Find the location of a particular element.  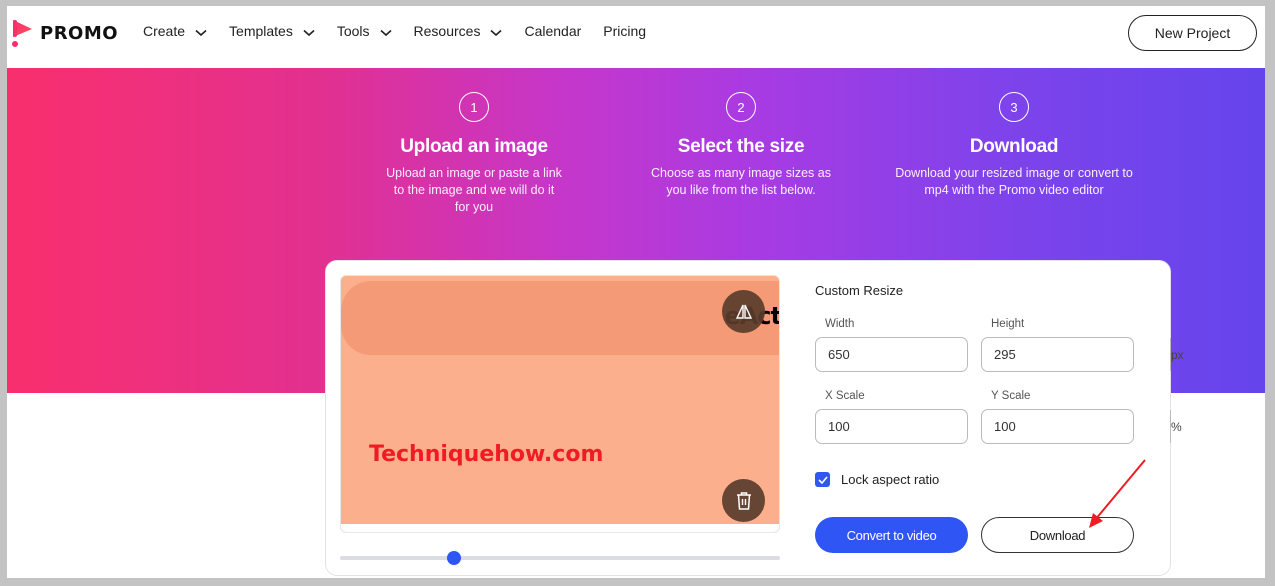

promo-logo: PROMO is located at coordinates (64, 33).